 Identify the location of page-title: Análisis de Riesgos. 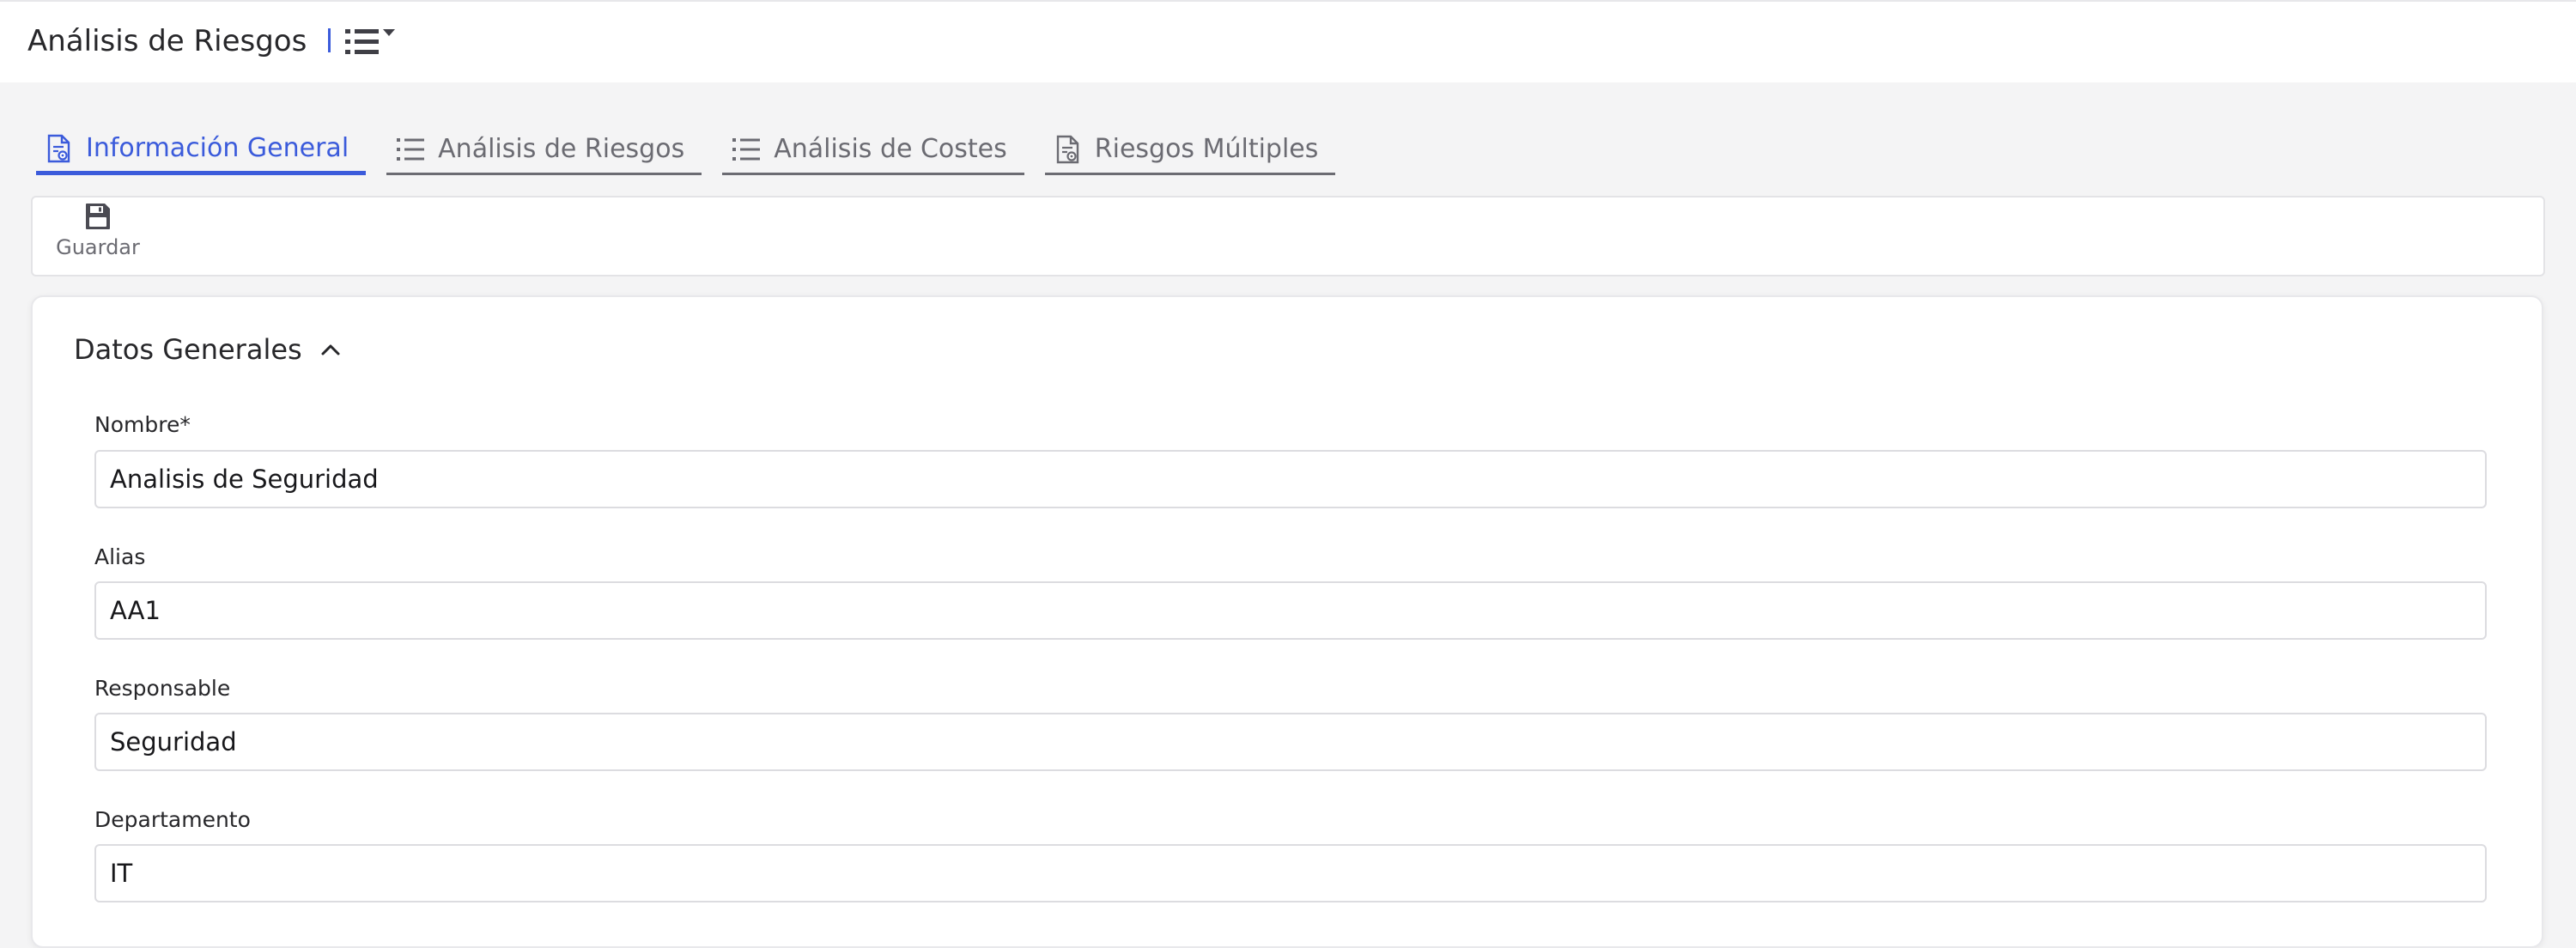
(167, 41).